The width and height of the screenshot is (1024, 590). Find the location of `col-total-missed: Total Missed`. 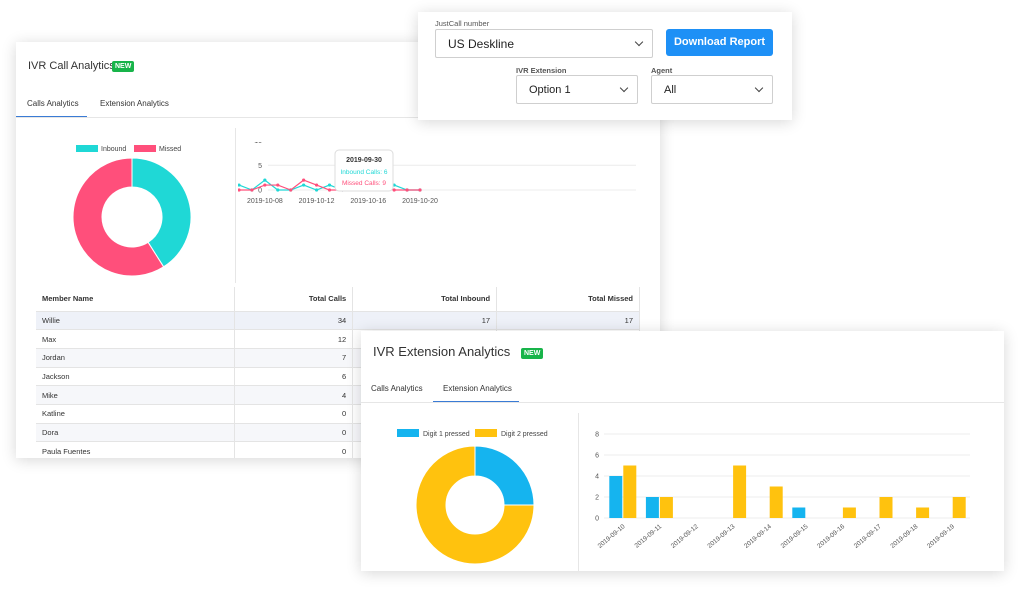

col-total-missed: Total Missed is located at coordinates (568, 299).